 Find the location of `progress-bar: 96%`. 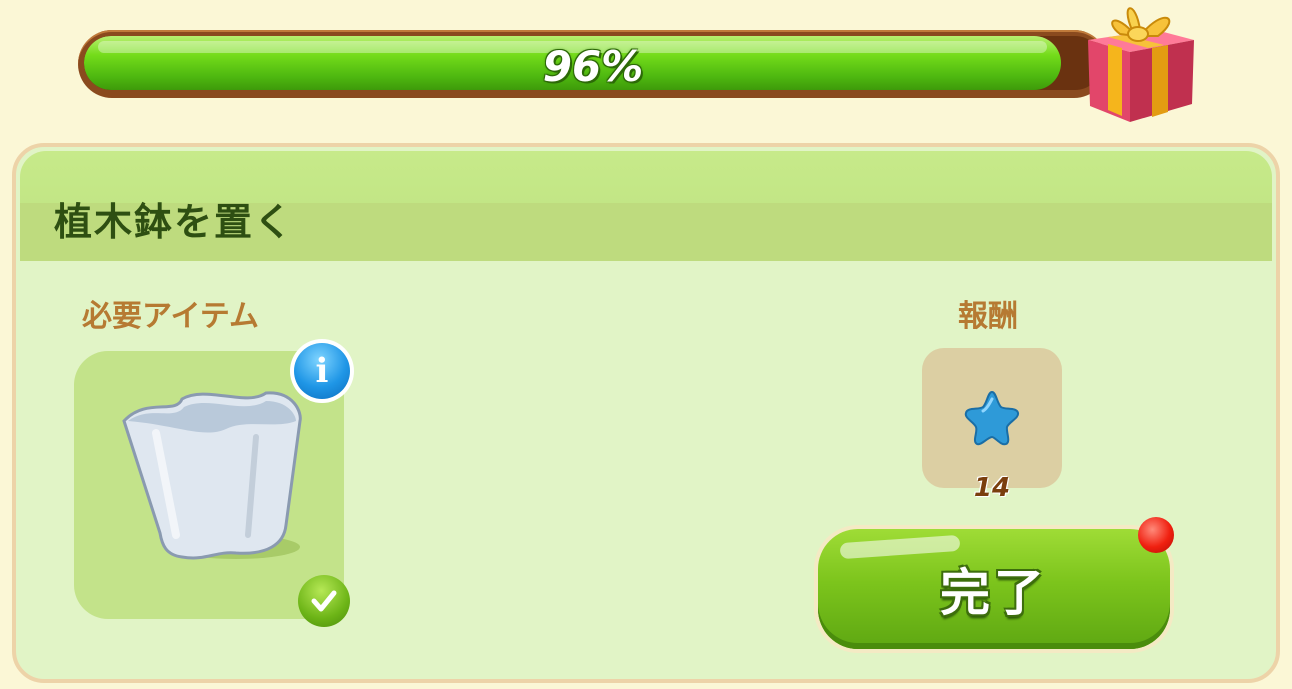

progress-bar: 96% is located at coordinates (593, 64).